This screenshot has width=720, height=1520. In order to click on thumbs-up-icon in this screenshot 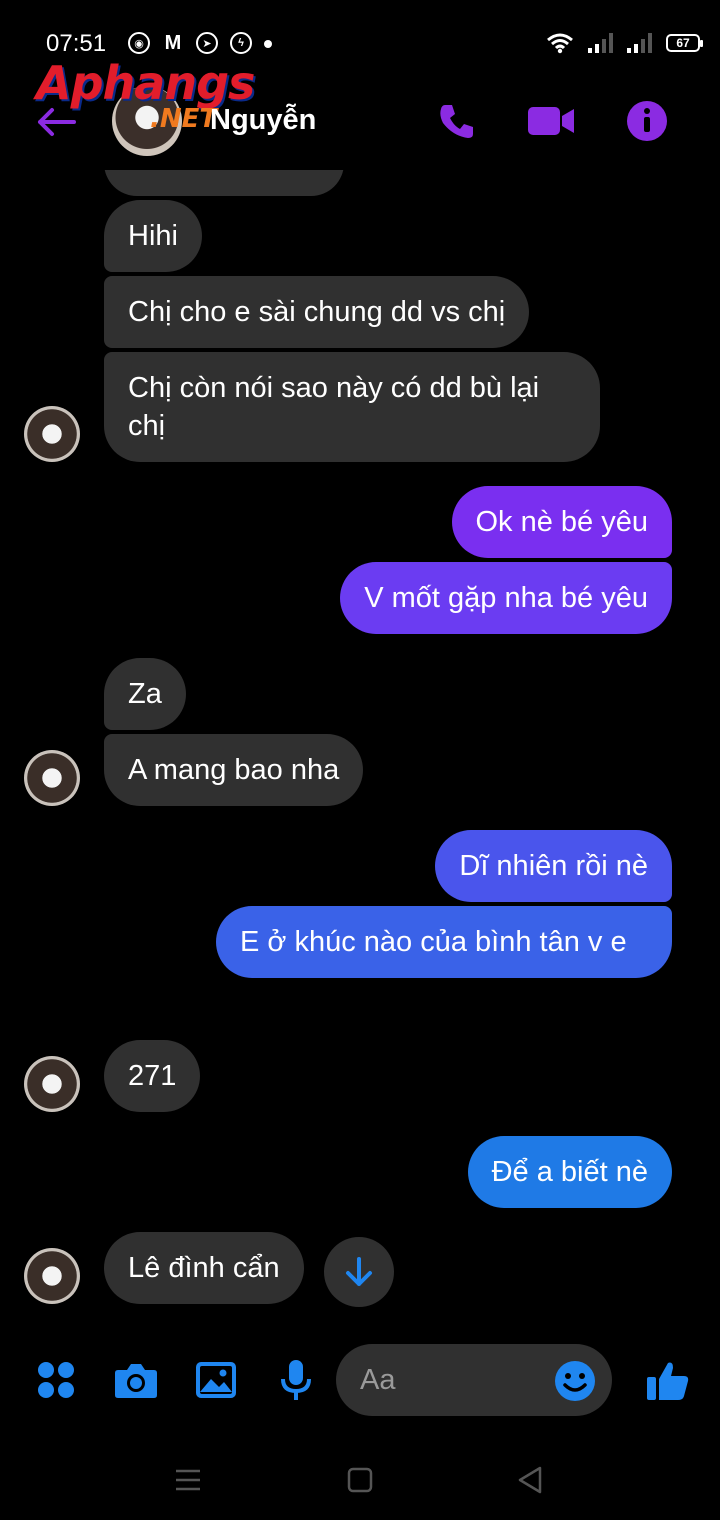, I will do `click(668, 1381)`.